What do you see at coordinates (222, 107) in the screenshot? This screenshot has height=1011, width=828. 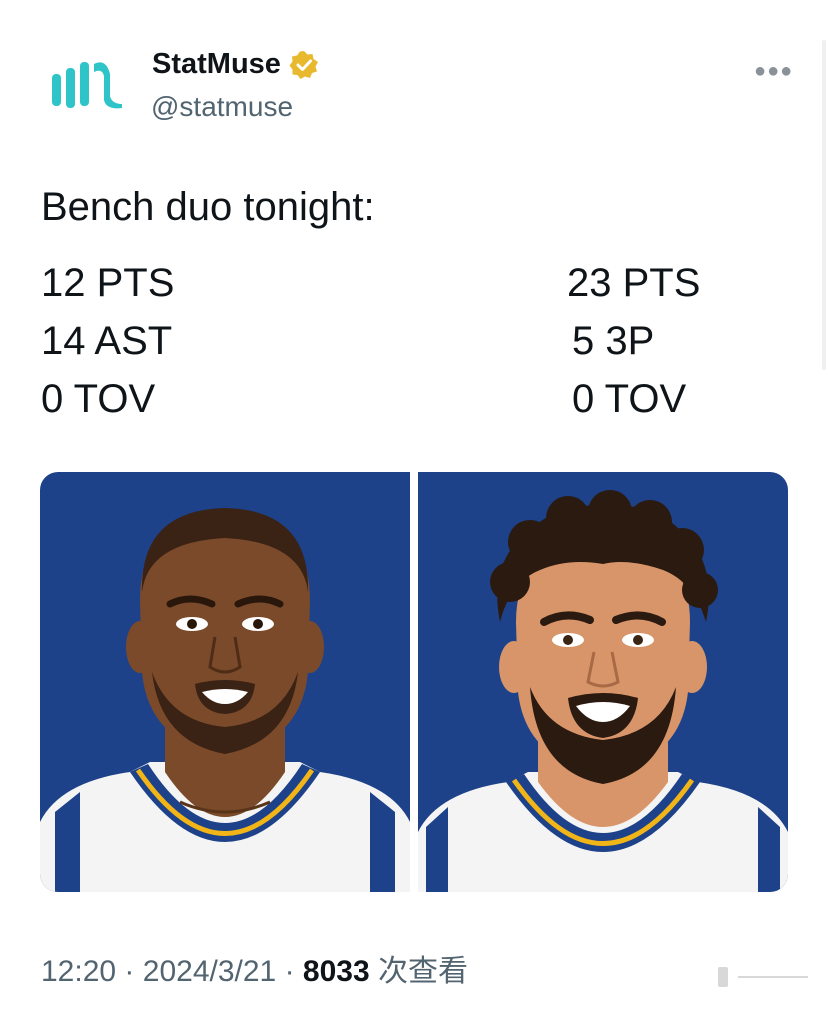 I see `account-handle: @statmuse` at bounding box center [222, 107].